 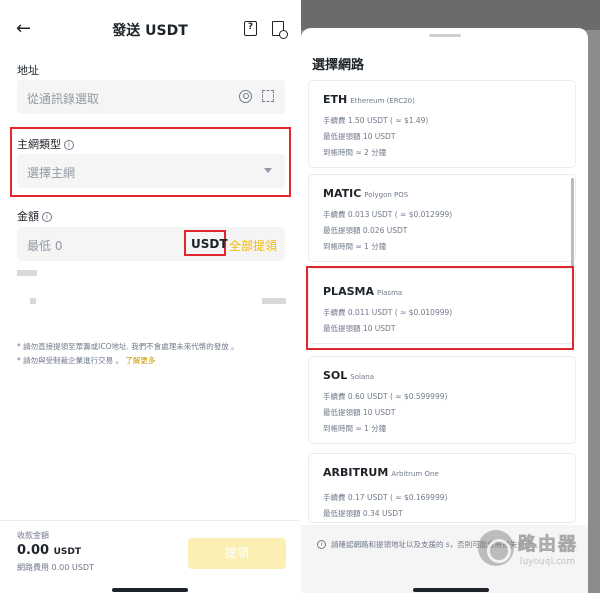 I want to click on network-min: 最低提領額 0.026 USDT, so click(x=365, y=230).